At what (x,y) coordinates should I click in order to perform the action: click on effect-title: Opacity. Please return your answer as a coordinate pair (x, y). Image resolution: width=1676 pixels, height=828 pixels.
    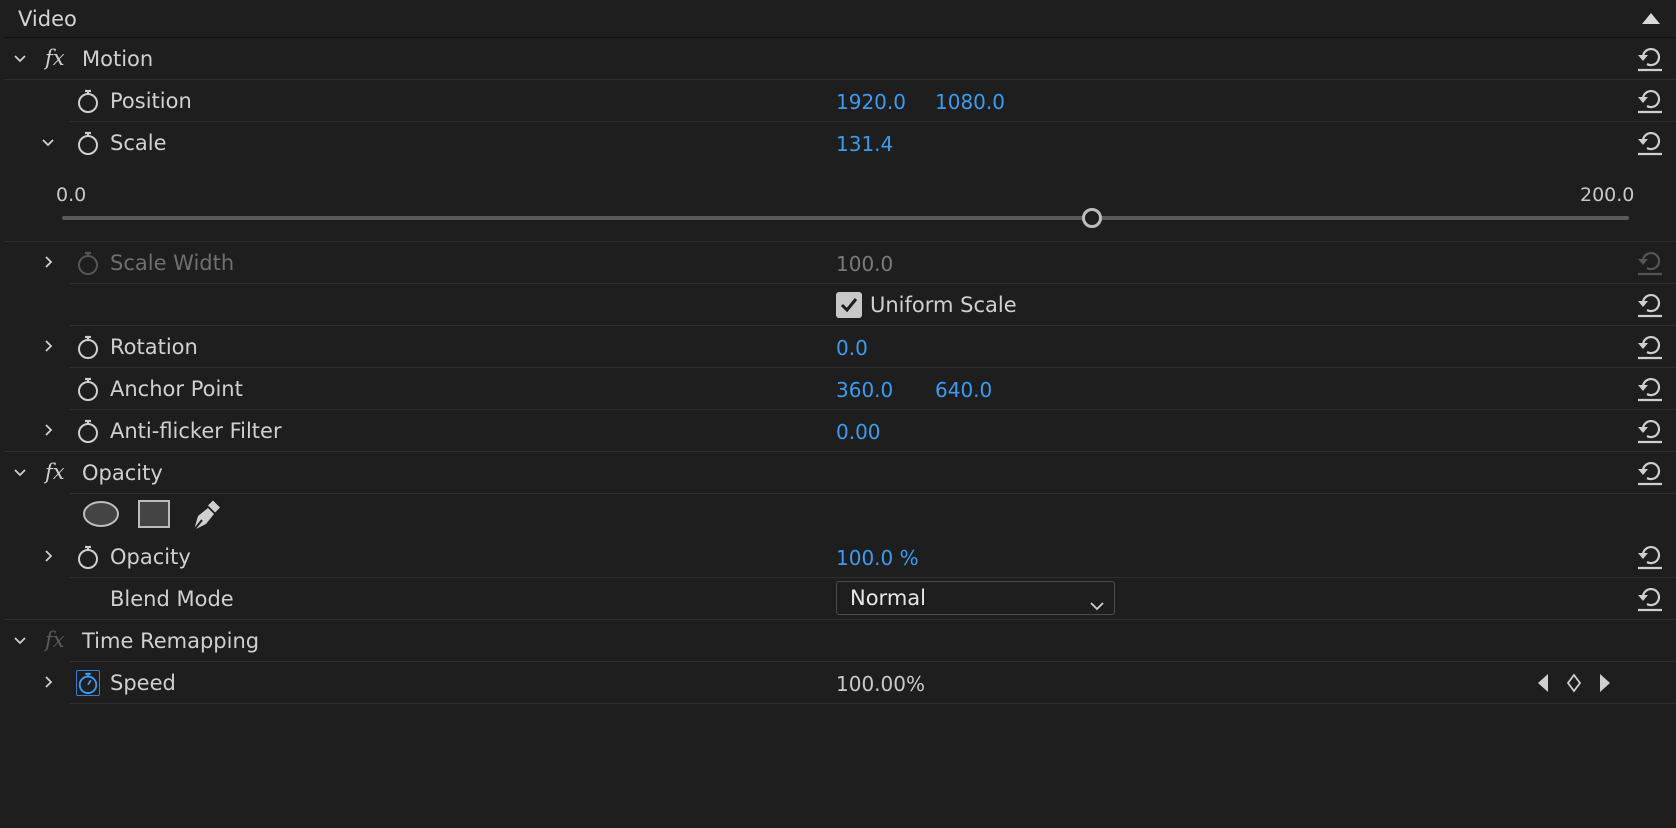
    Looking at the image, I should click on (122, 473).